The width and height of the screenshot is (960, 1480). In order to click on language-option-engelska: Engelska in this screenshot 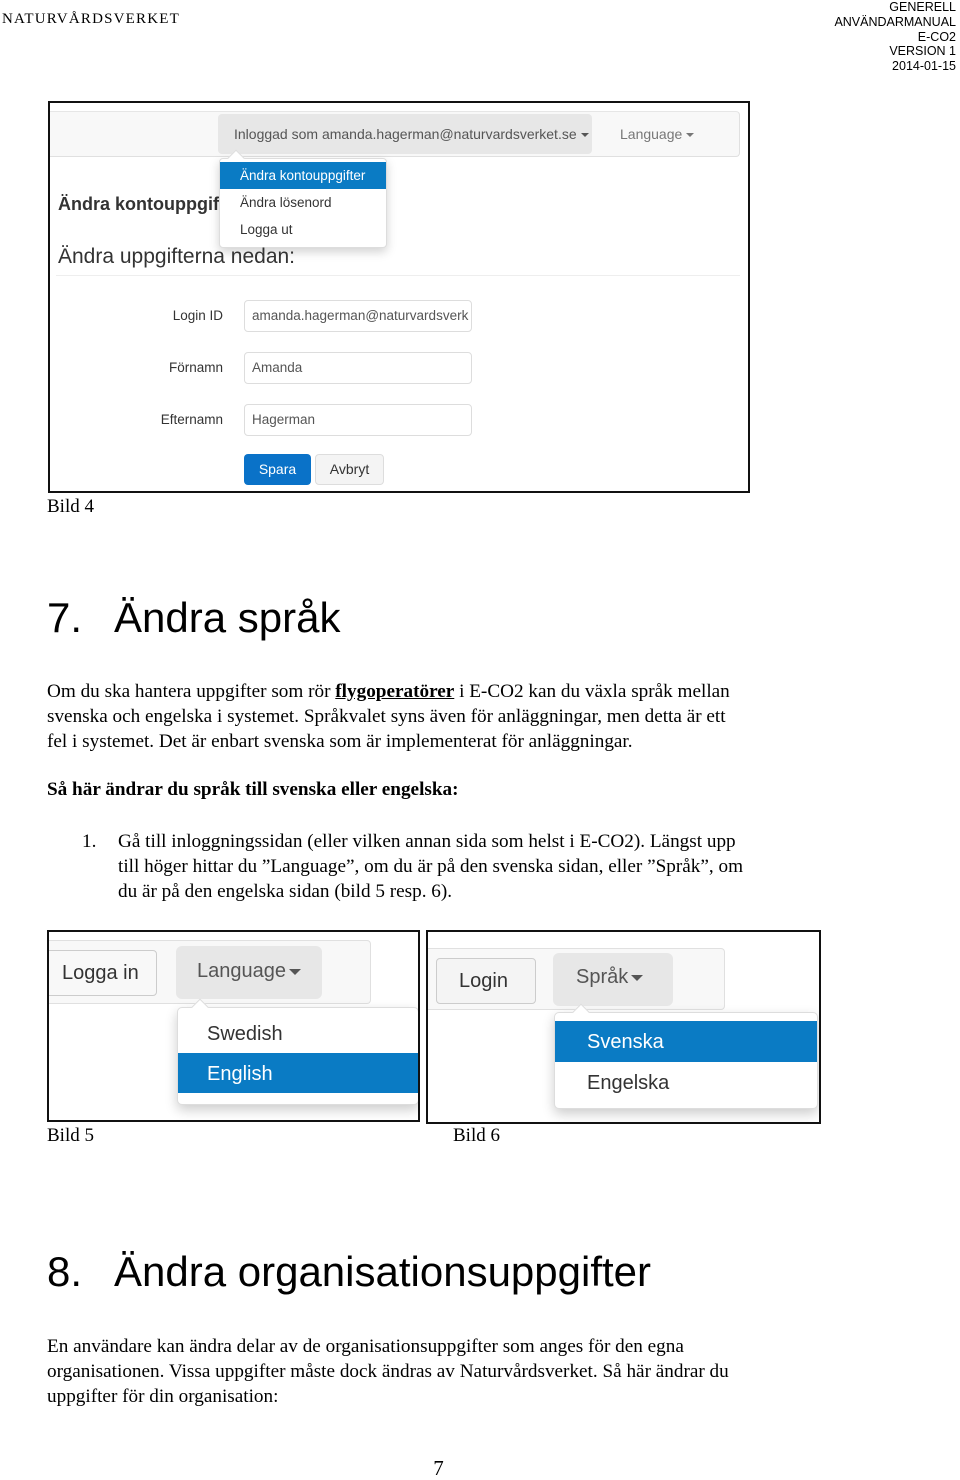, I will do `click(686, 1082)`.